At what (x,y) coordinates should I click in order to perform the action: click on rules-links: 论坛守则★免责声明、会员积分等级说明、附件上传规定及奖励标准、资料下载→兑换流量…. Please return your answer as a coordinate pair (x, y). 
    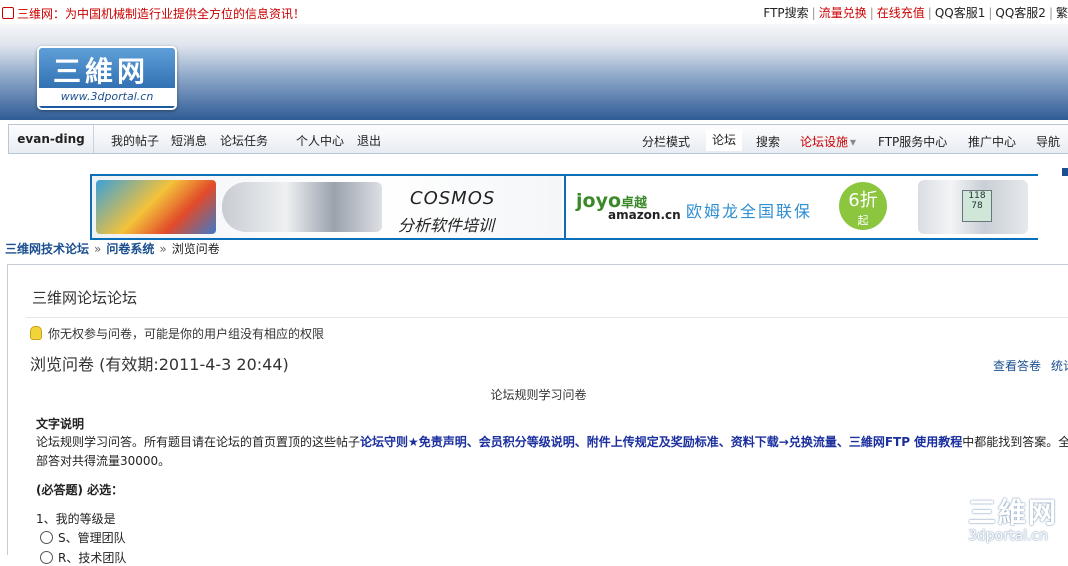
    Looking at the image, I should click on (661, 442).